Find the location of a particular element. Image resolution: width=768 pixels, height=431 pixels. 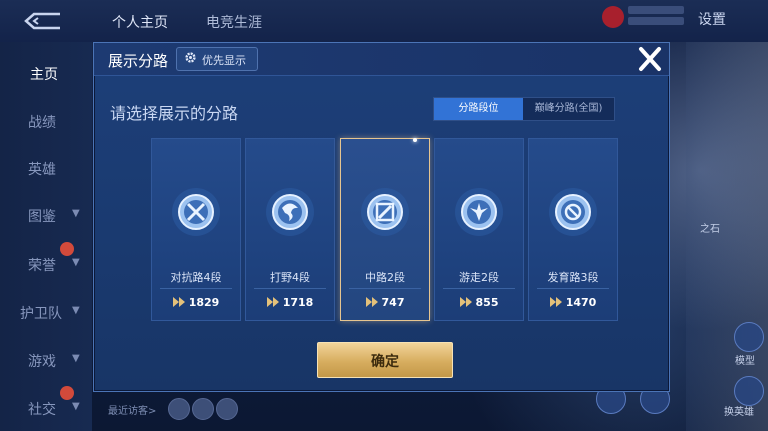

lane-score: 1718 is located at coordinates (290, 302).